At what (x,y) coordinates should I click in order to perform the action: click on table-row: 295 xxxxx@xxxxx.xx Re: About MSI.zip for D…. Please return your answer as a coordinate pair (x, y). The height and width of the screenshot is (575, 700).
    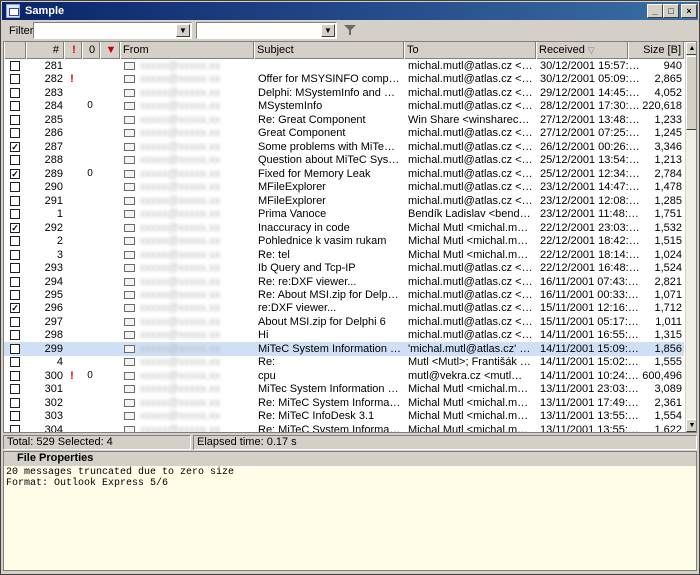
    Looking at the image, I should click on (344, 295).